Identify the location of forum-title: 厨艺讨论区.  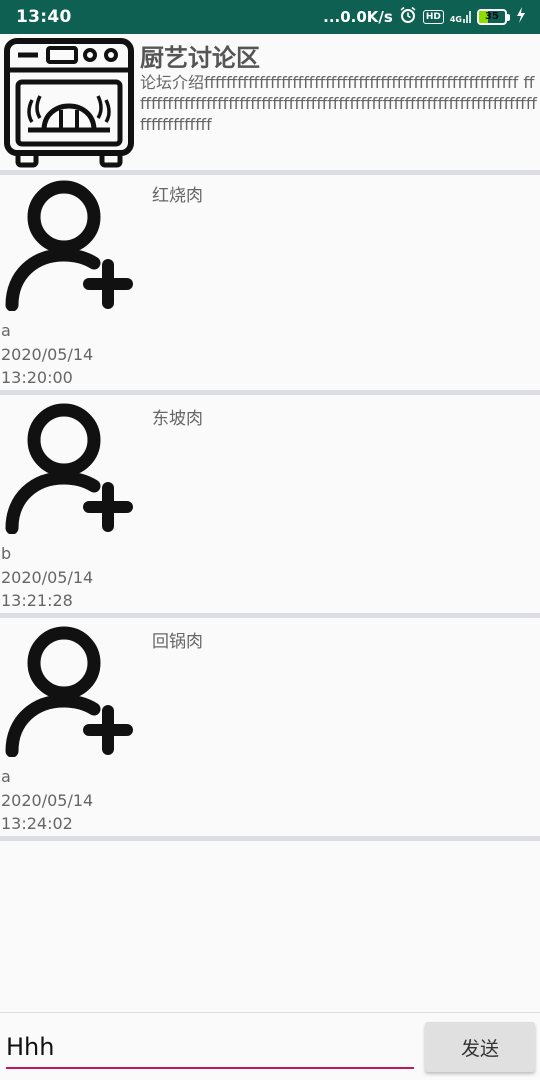
(200, 58).